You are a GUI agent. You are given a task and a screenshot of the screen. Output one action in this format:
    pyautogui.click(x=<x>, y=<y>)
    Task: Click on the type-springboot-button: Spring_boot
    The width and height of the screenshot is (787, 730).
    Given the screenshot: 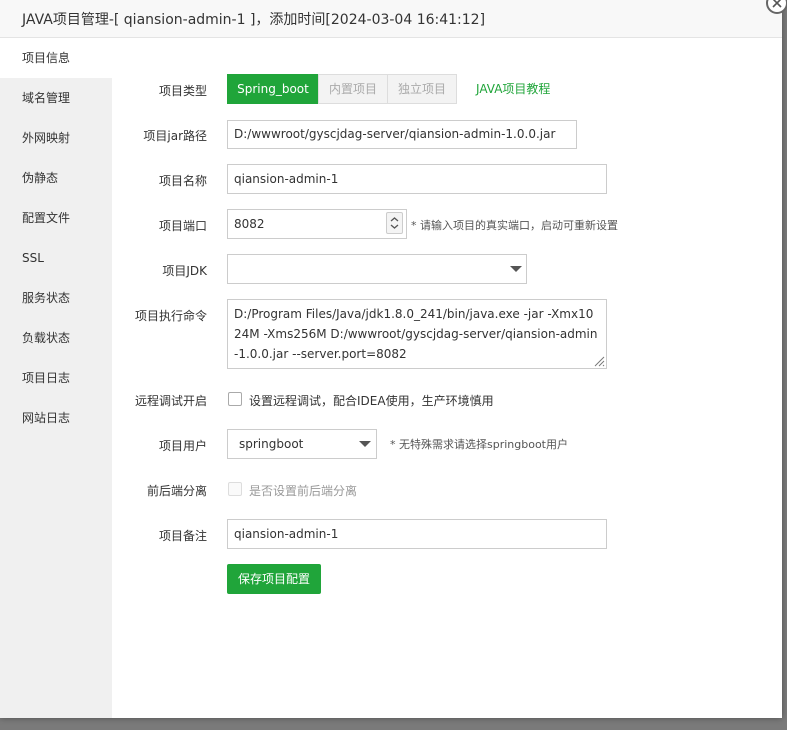 What is the action you would take?
    pyautogui.click(x=273, y=89)
    